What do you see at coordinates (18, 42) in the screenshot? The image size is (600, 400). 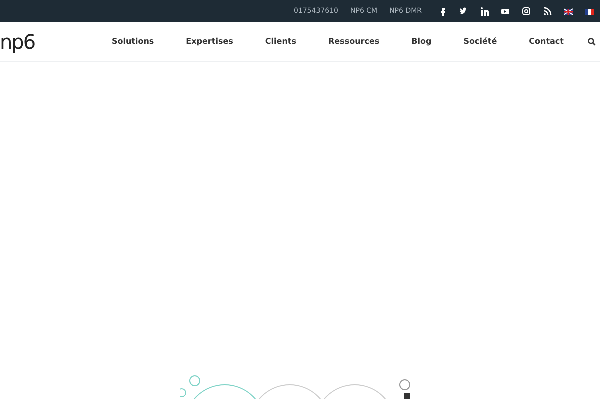 I see `logo: np6` at bounding box center [18, 42].